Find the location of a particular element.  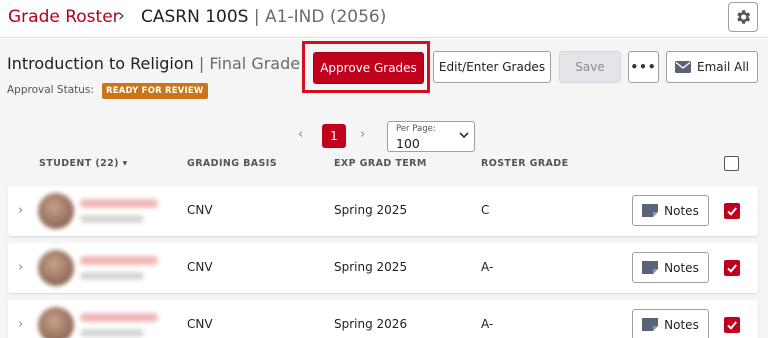

column-header-roster-grade: ROSTER GRADE is located at coordinates (525, 163).